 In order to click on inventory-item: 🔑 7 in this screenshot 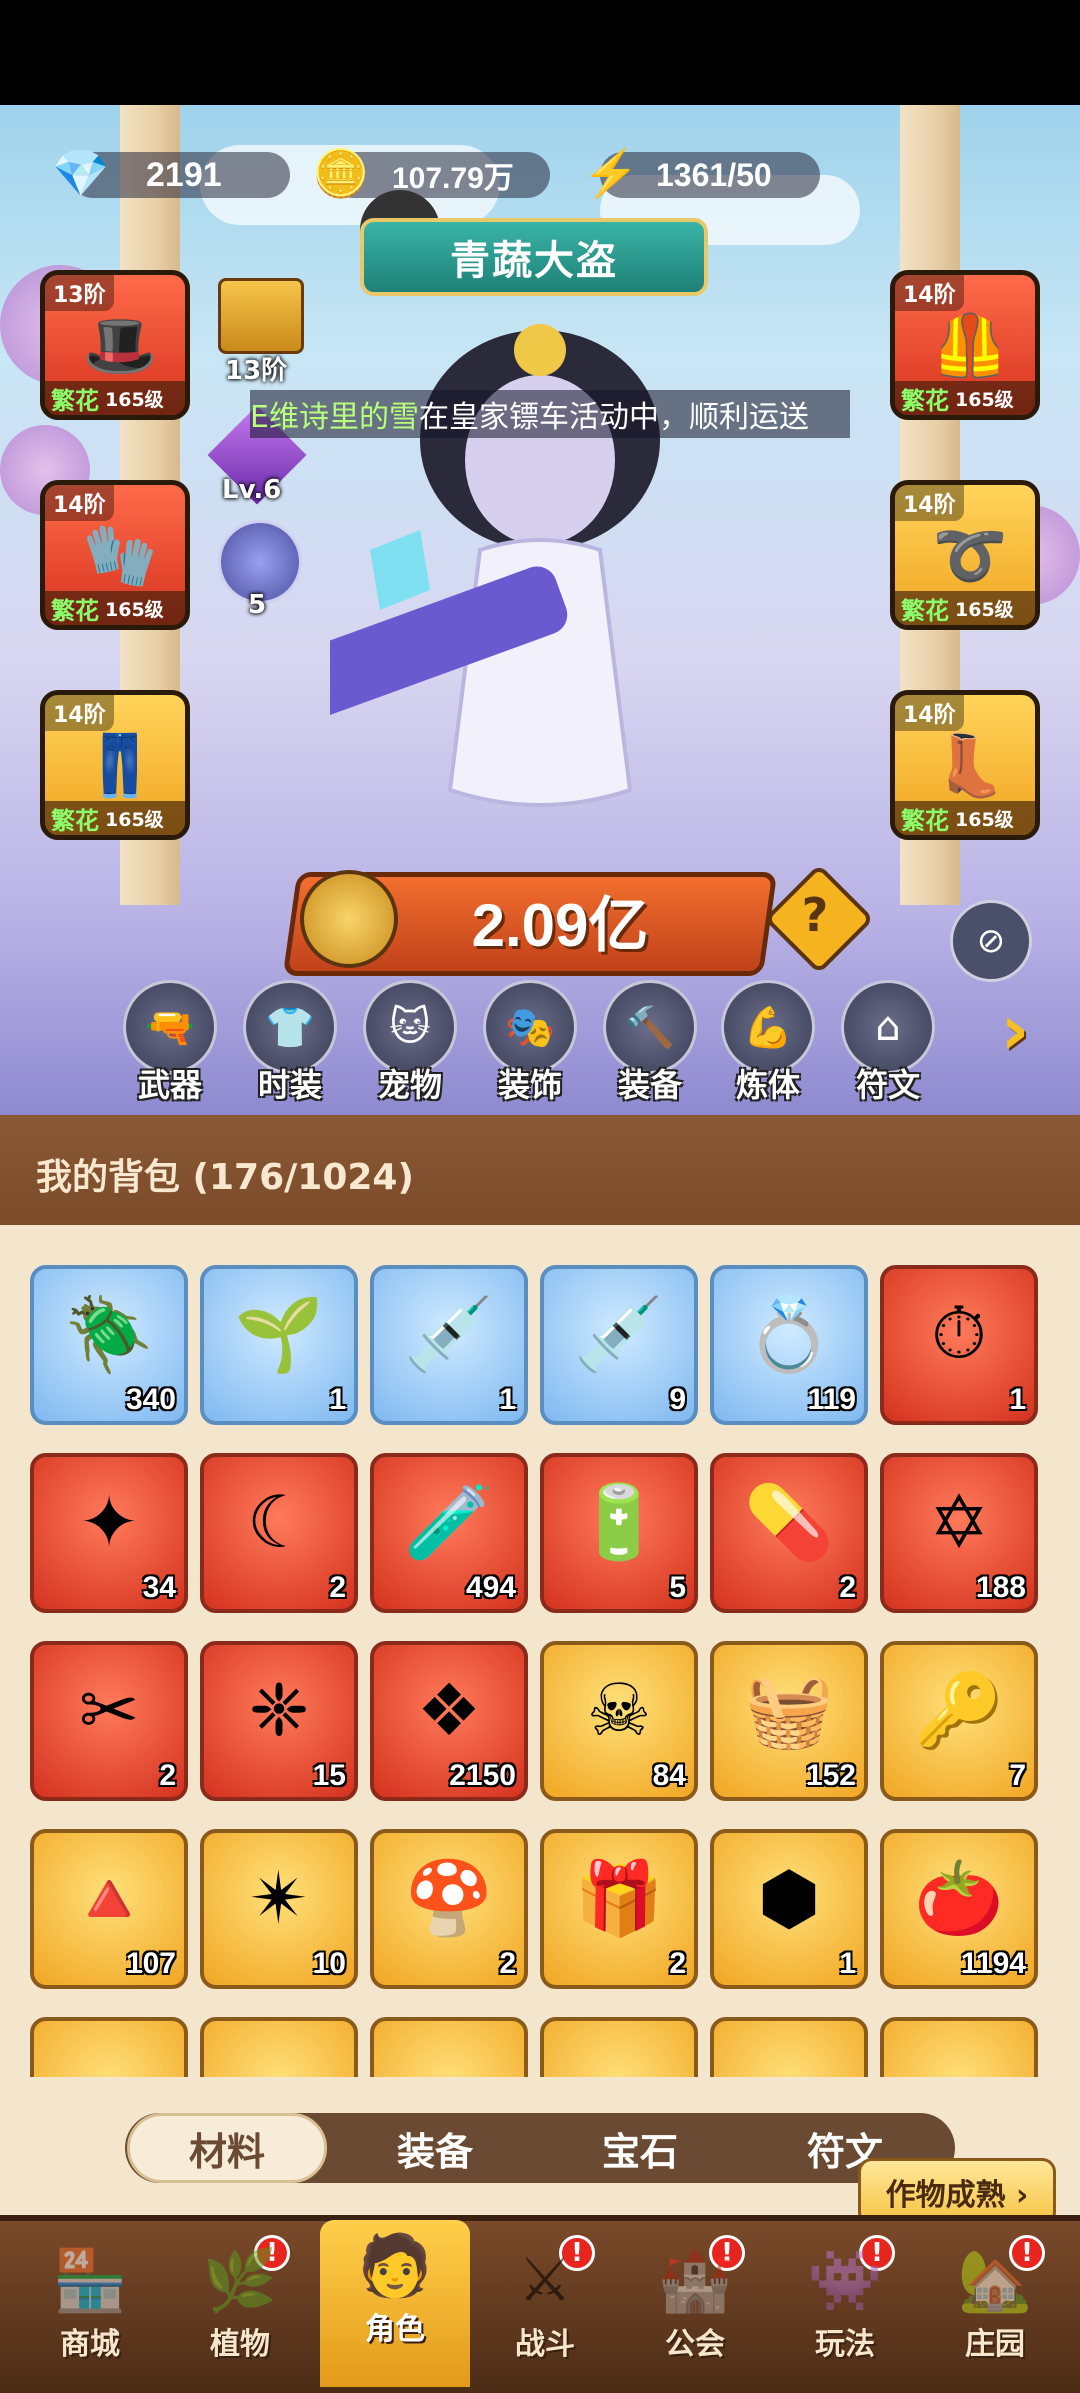, I will do `click(959, 1721)`.